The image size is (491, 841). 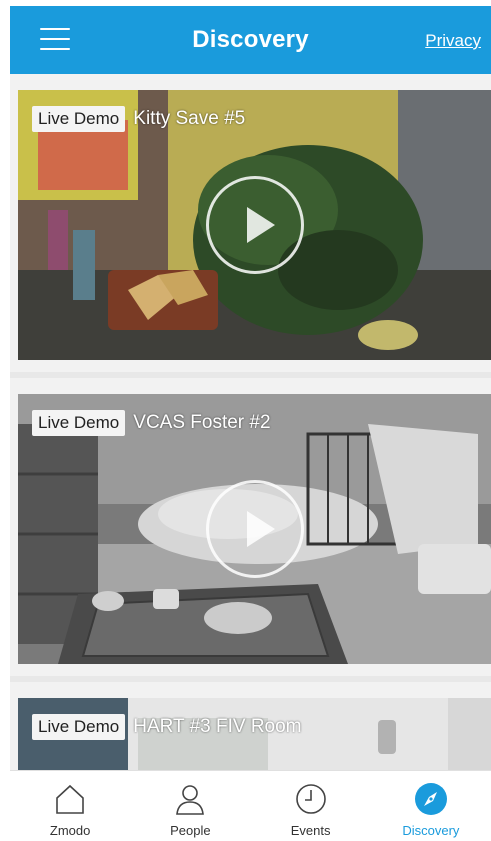 What do you see at coordinates (70, 830) in the screenshot?
I see `tab-label: Zmodo` at bounding box center [70, 830].